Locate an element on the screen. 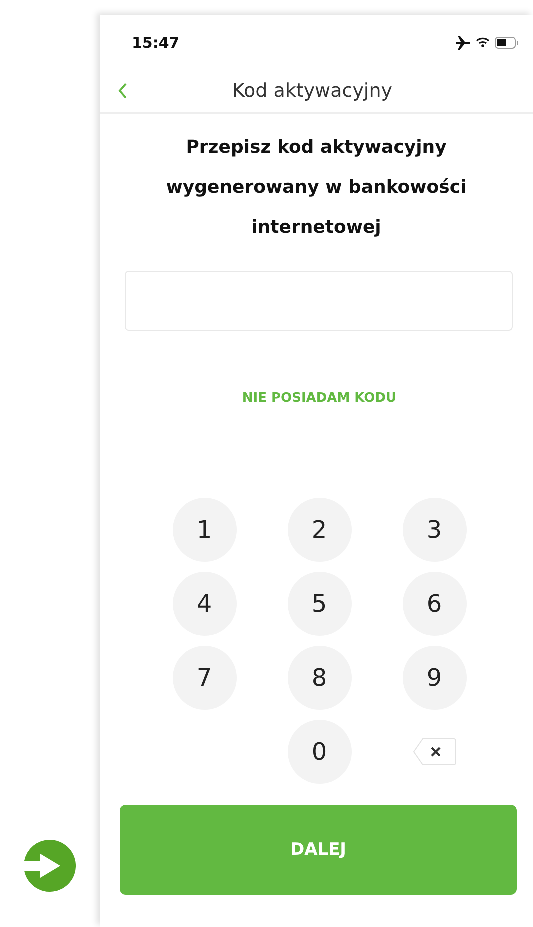  arrow-right-icon is located at coordinates (50, 866).